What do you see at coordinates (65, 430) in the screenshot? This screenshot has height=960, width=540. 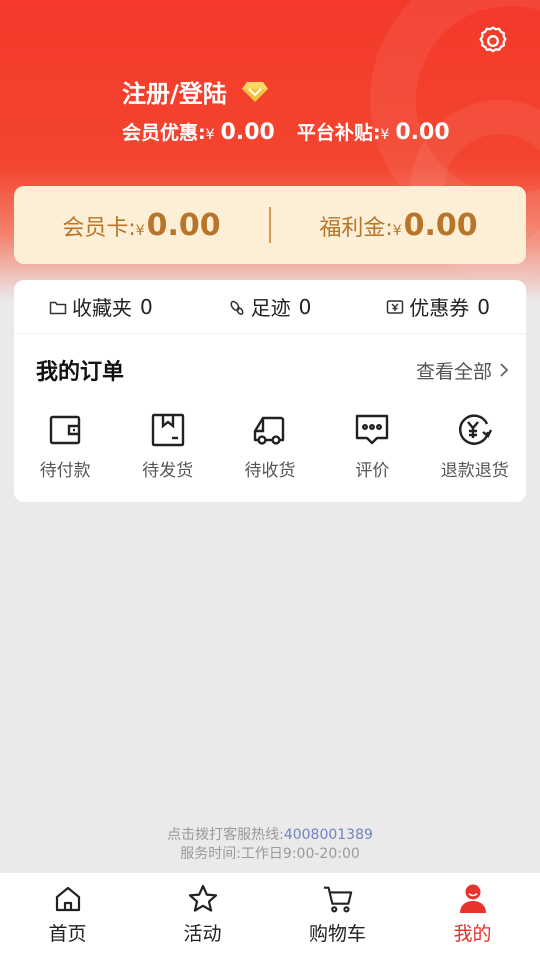 I see `wallet-icon` at bounding box center [65, 430].